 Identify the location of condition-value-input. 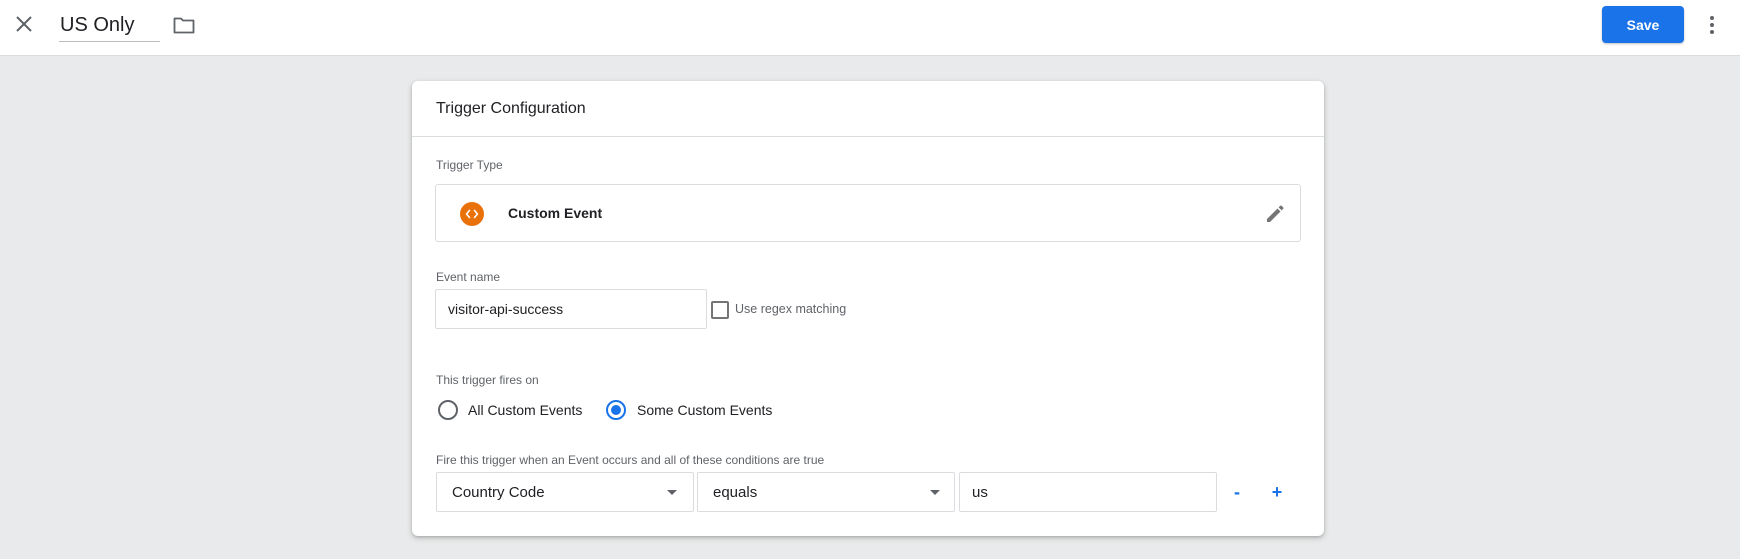
(1088, 492).